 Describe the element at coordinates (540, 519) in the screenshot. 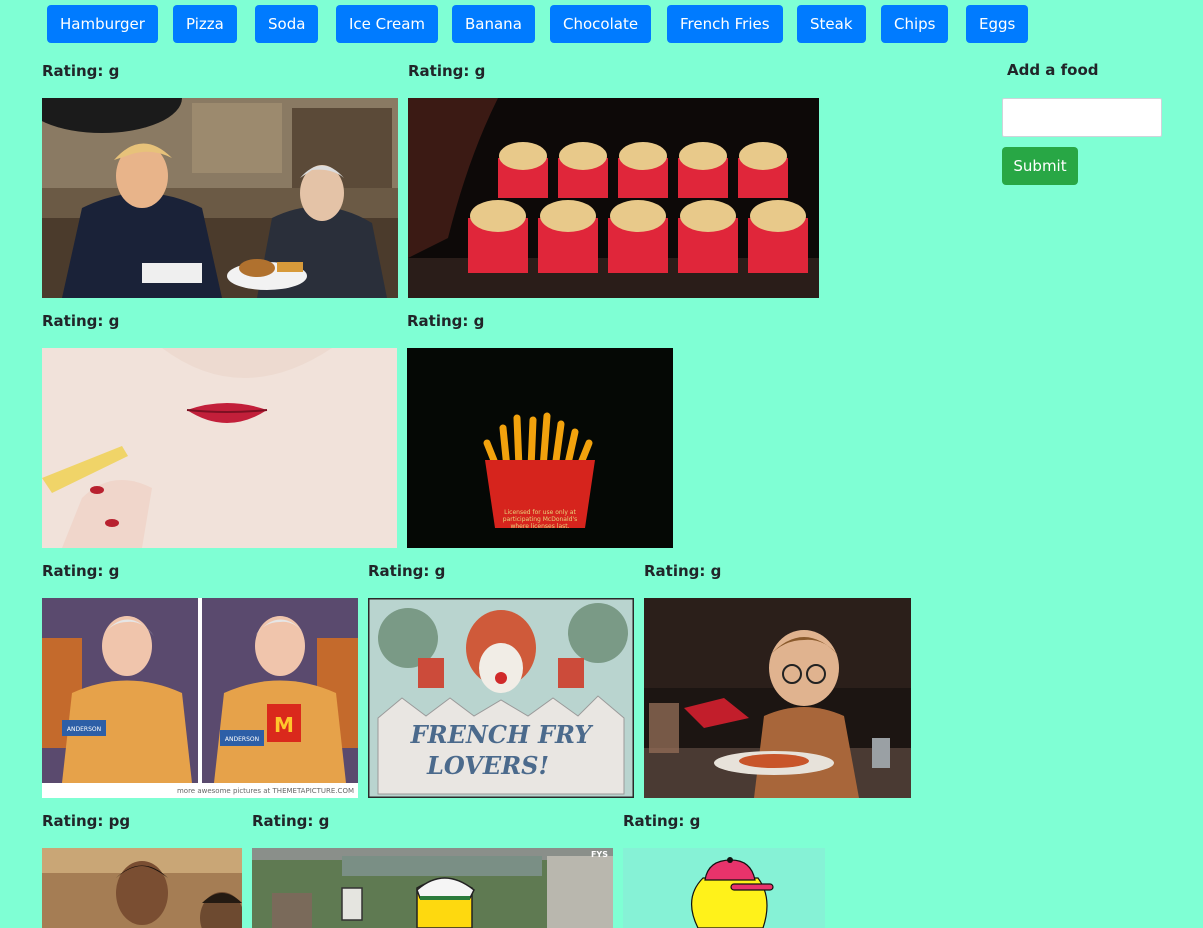

I see `carton-caption: participating McDonald's` at that location.